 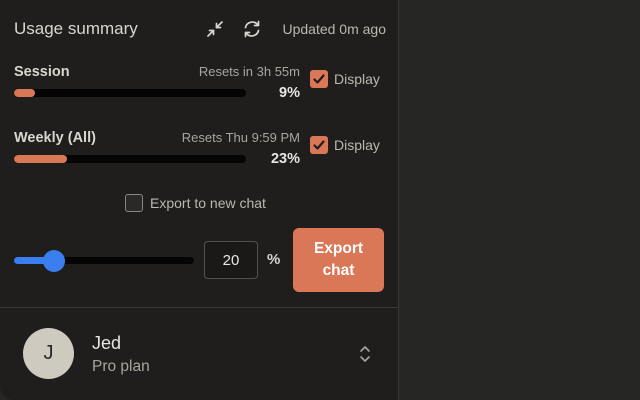 What do you see at coordinates (76, 28) in the screenshot?
I see `panel-title: Usage summary` at bounding box center [76, 28].